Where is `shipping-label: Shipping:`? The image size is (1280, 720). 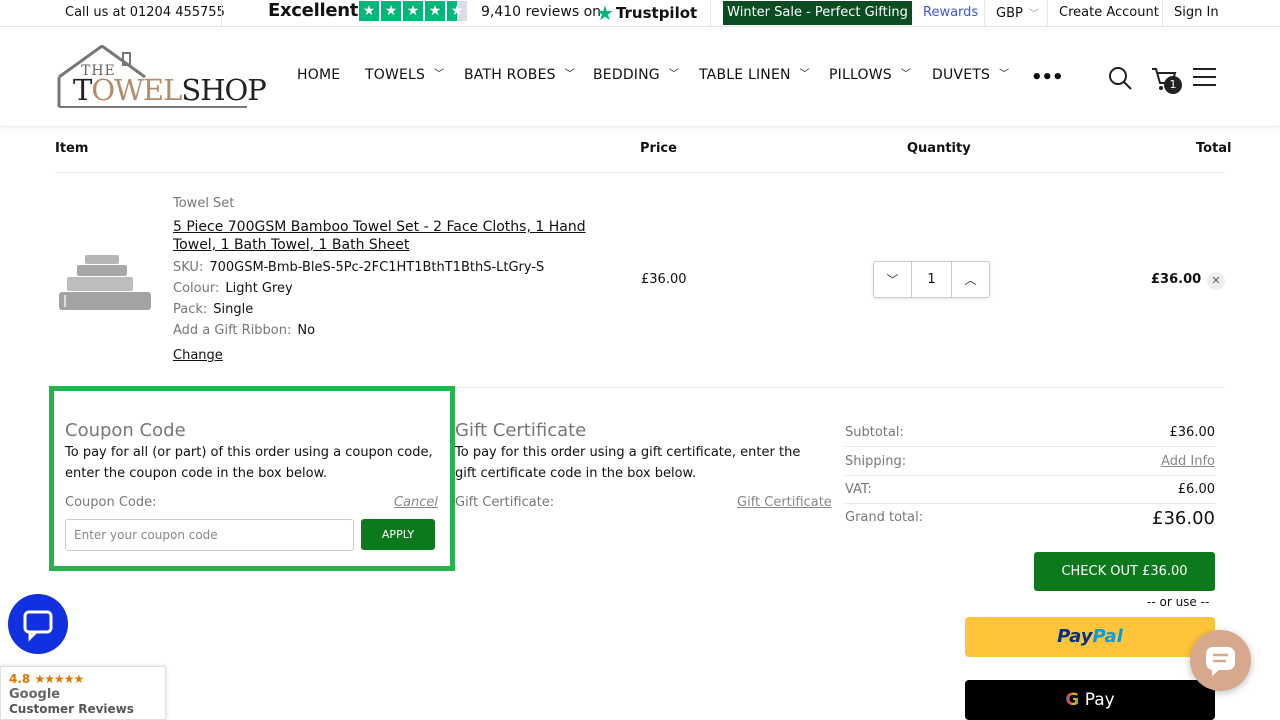
shipping-label: Shipping: is located at coordinates (876, 461).